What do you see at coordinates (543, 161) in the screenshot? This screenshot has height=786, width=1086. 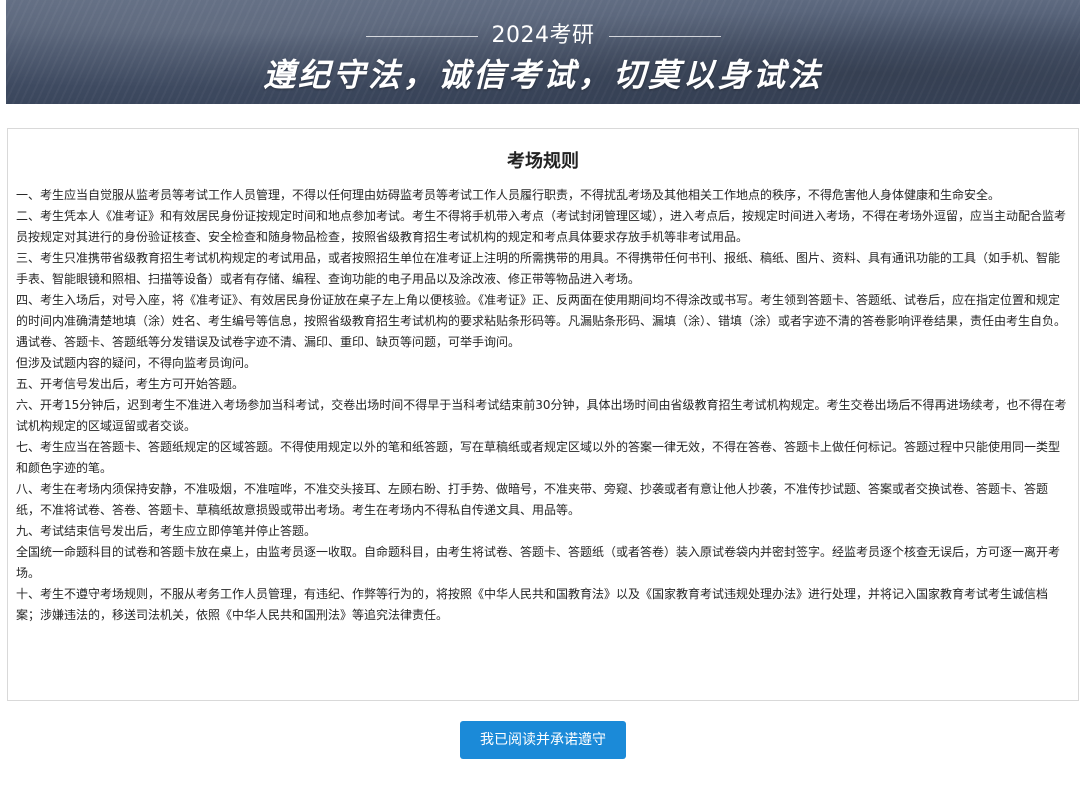 I see `rules-title: 考场规则` at bounding box center [543, 161].